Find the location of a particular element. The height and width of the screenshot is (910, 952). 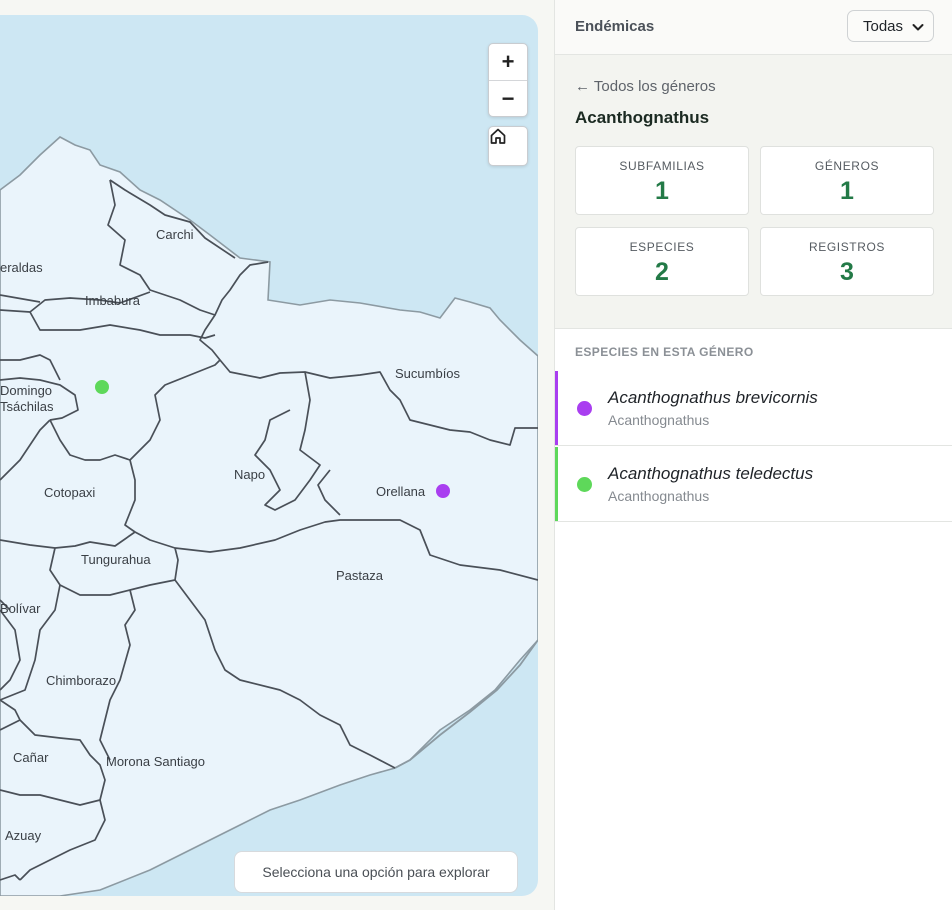

map-label-imbabura: Imbabura is located at coordinates (113, 300).